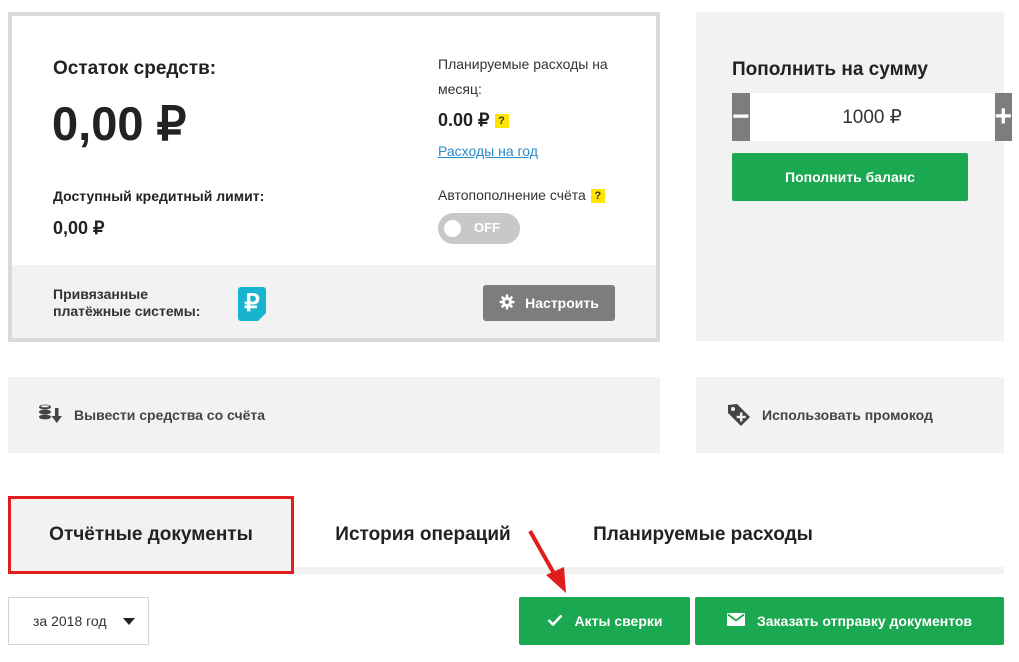 Image resolution: width=1019 pixels, height=662 pixels. Describe the element at coordinates (119, 123) in the screenshot. I see `balance-amount: 0,00 ₽` at that location.